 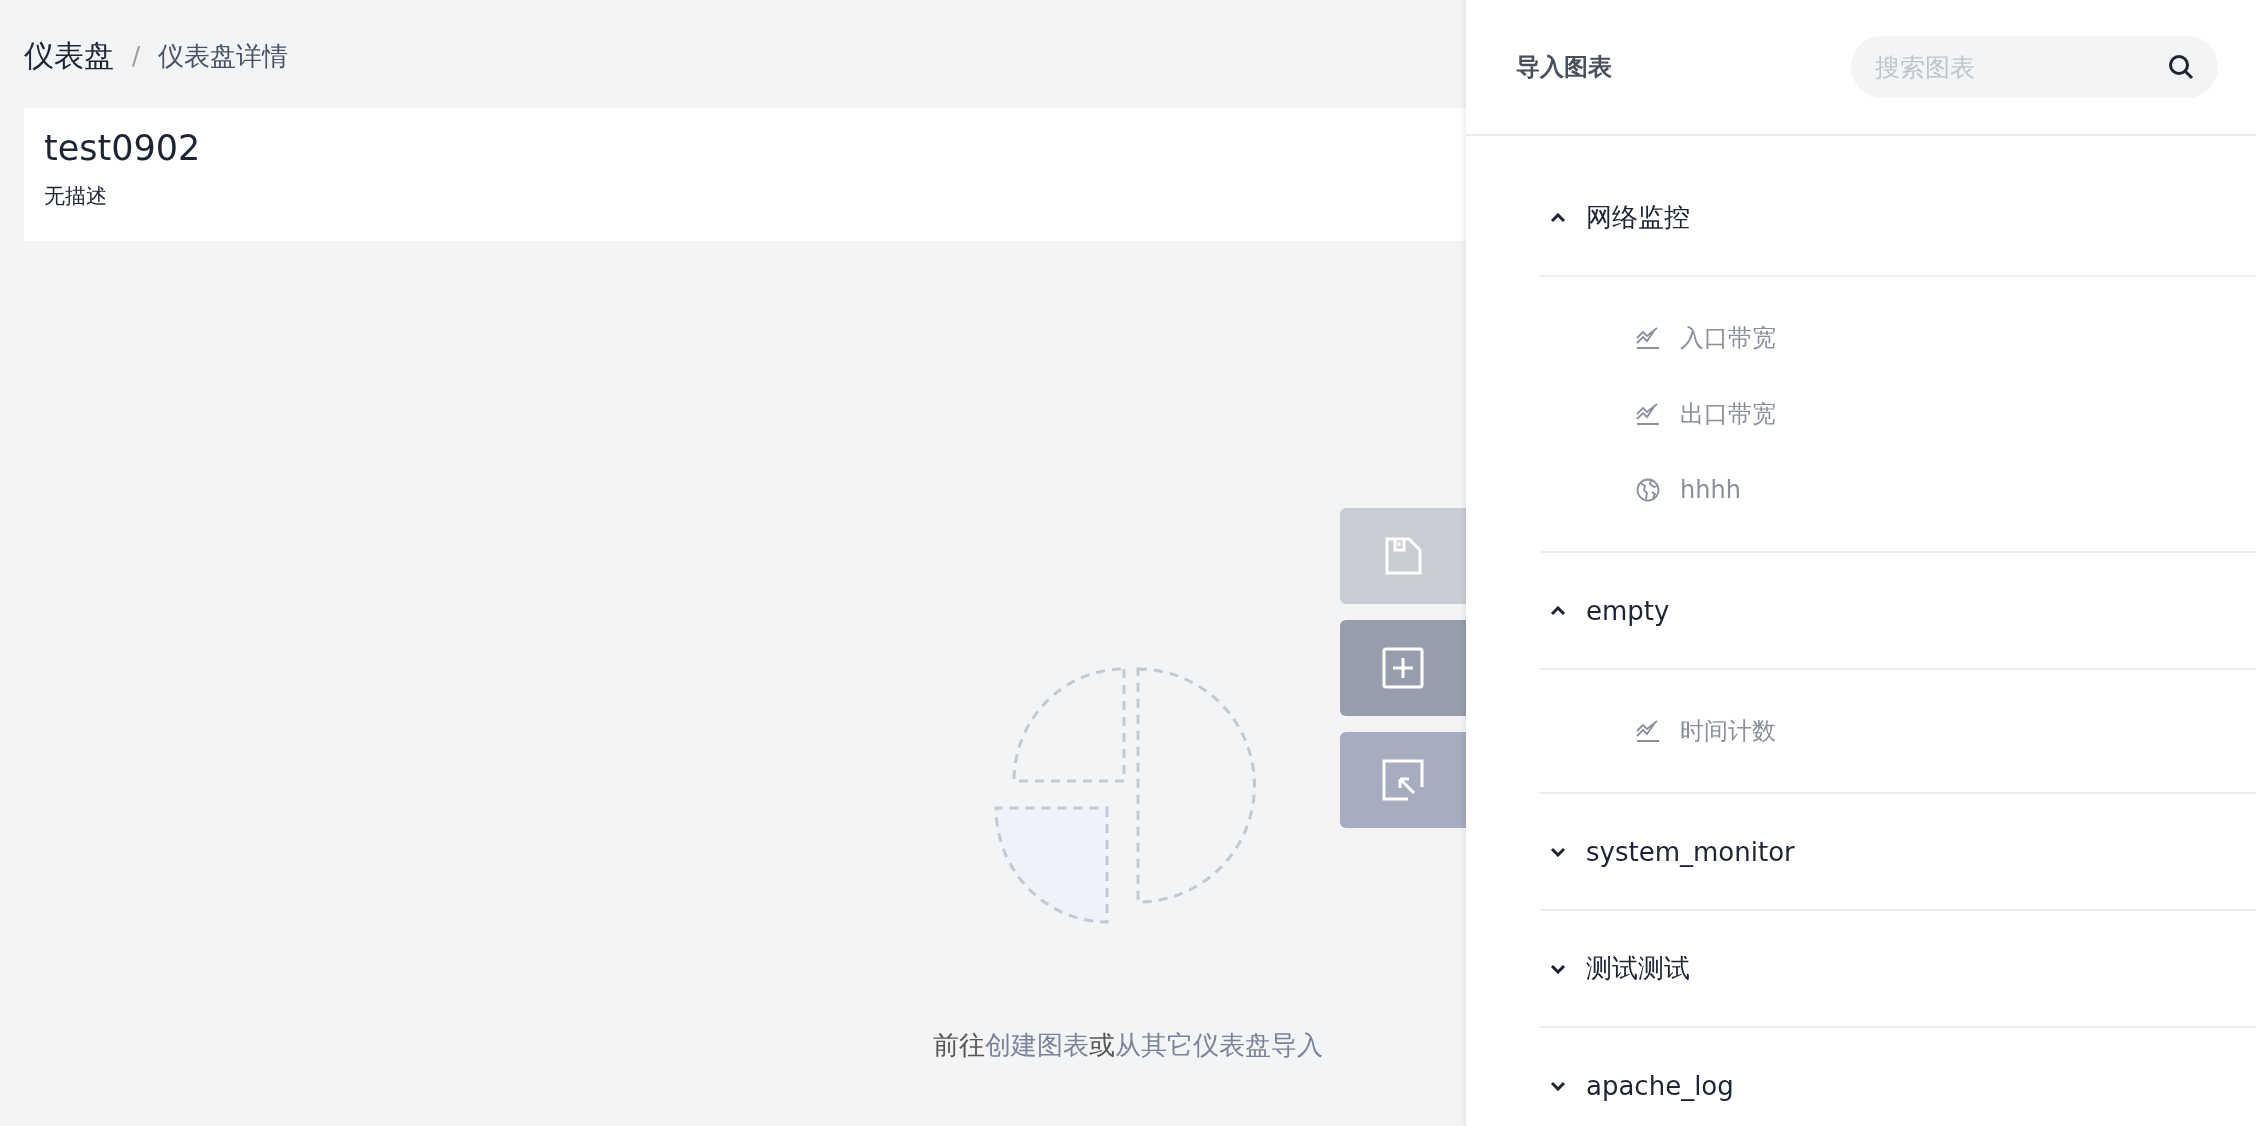 I want to click on chart-group-header: apache_log, so click(x=1898, y=1077).